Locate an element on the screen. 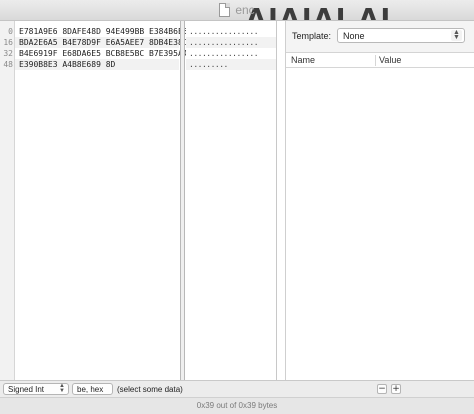  window-title: enc is located at coordinates (245, 10).